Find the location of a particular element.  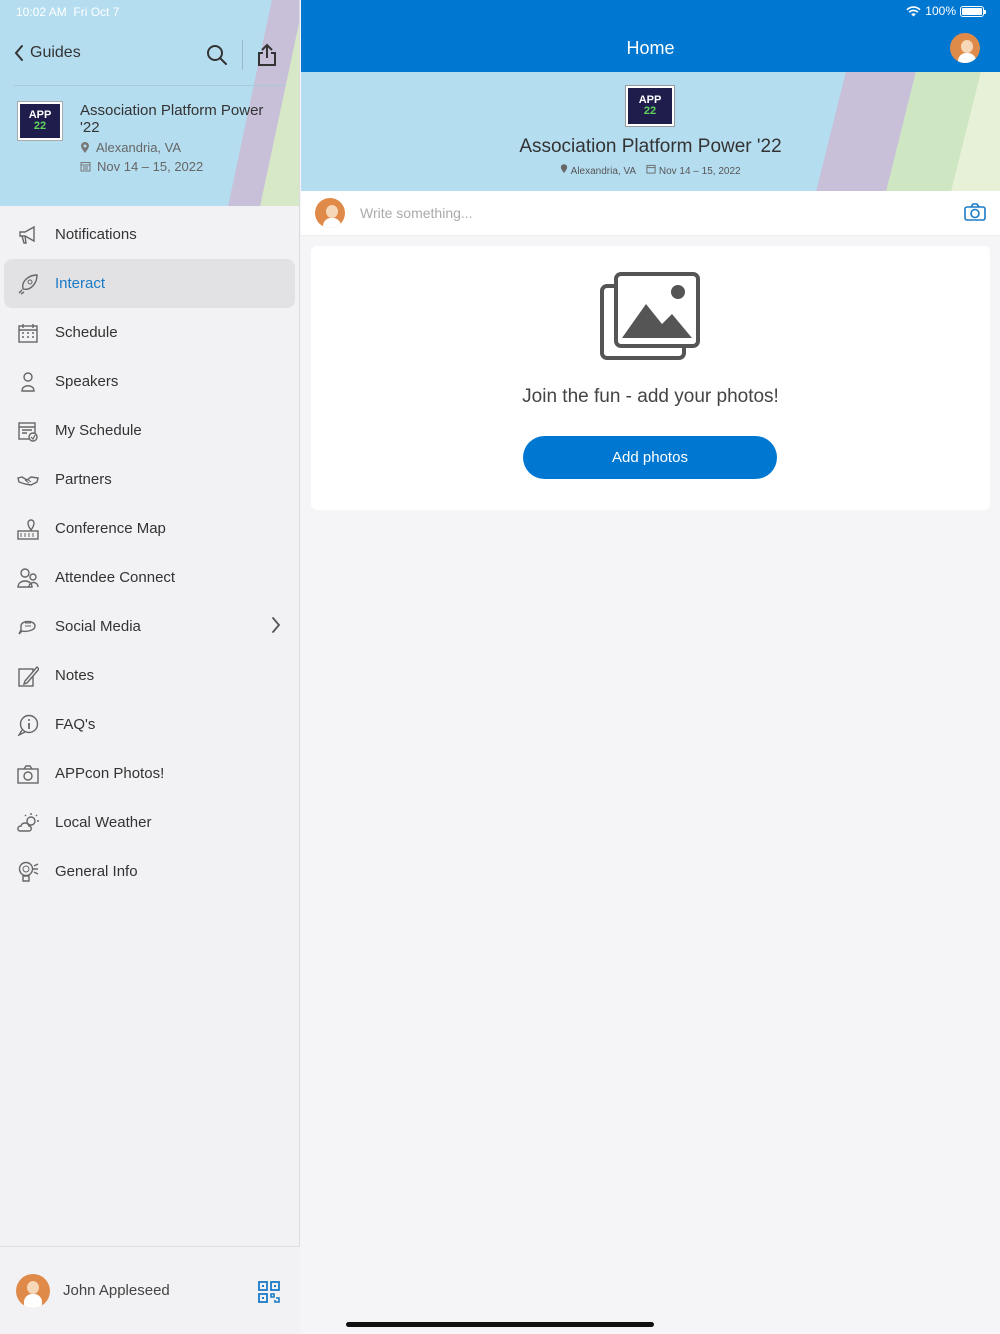

sun-cloud-icon is located at coordinates (28, 823).